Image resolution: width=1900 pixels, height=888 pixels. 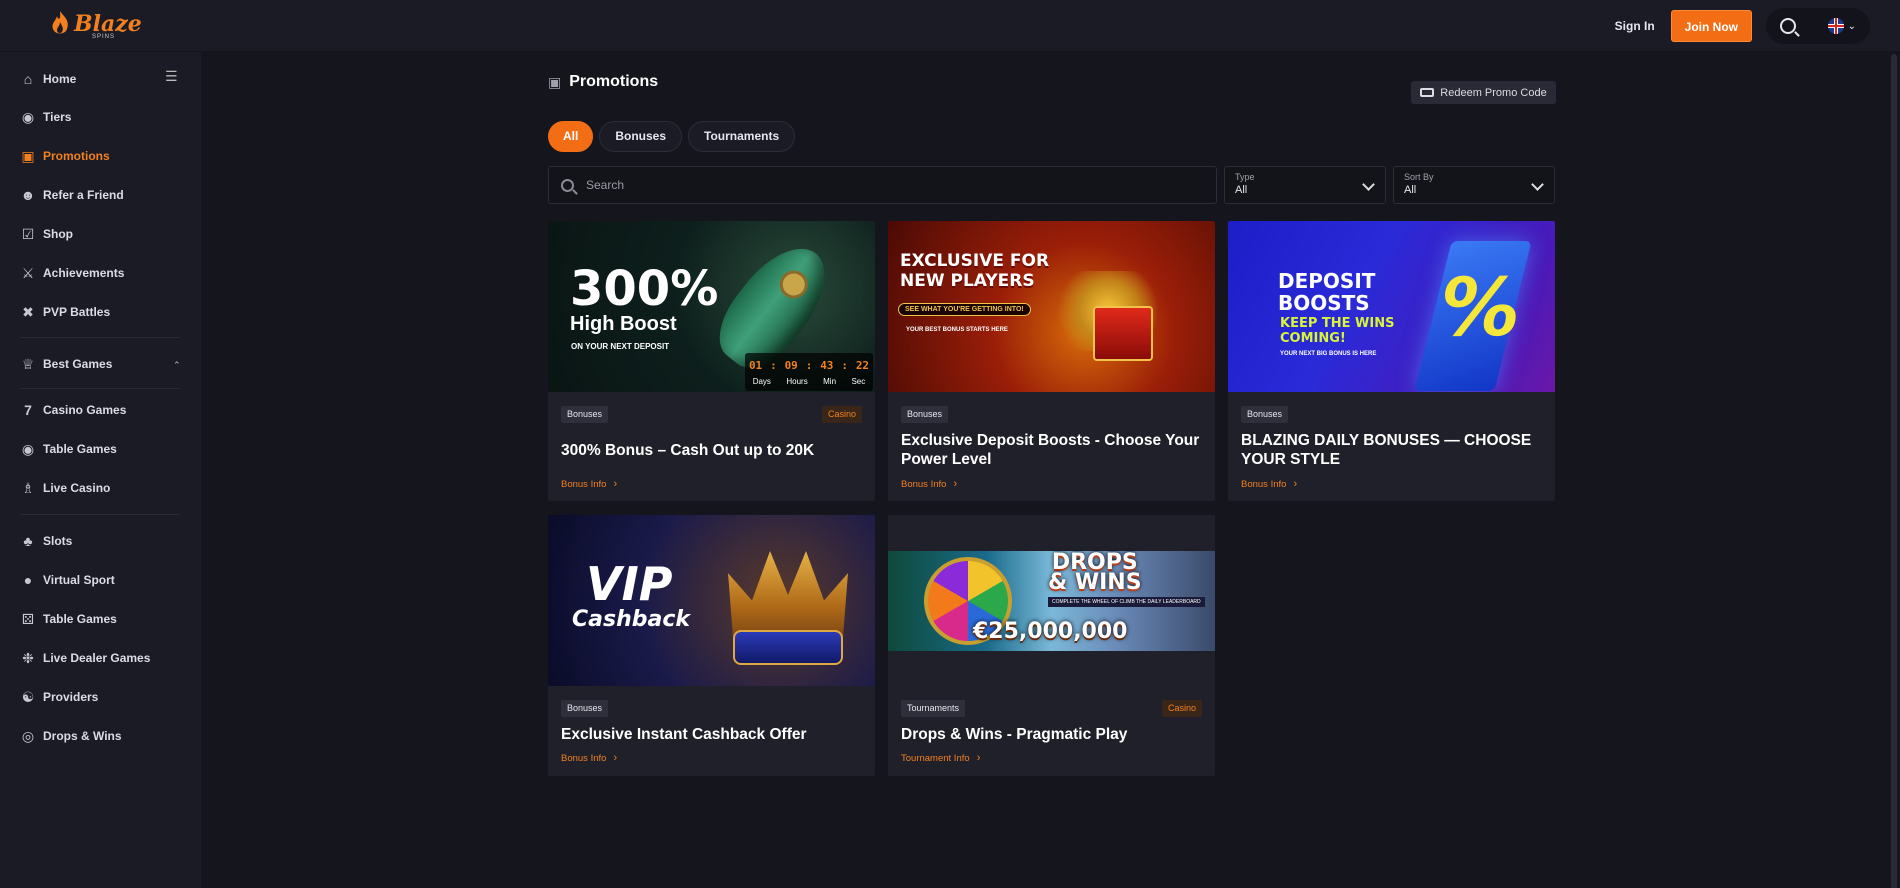 What do you see at coordinates (950, 26) in the screenshot?
I see `top-header: Blaze SPINS Sign In Join Now ⌄` at bounding box center [950, 26].